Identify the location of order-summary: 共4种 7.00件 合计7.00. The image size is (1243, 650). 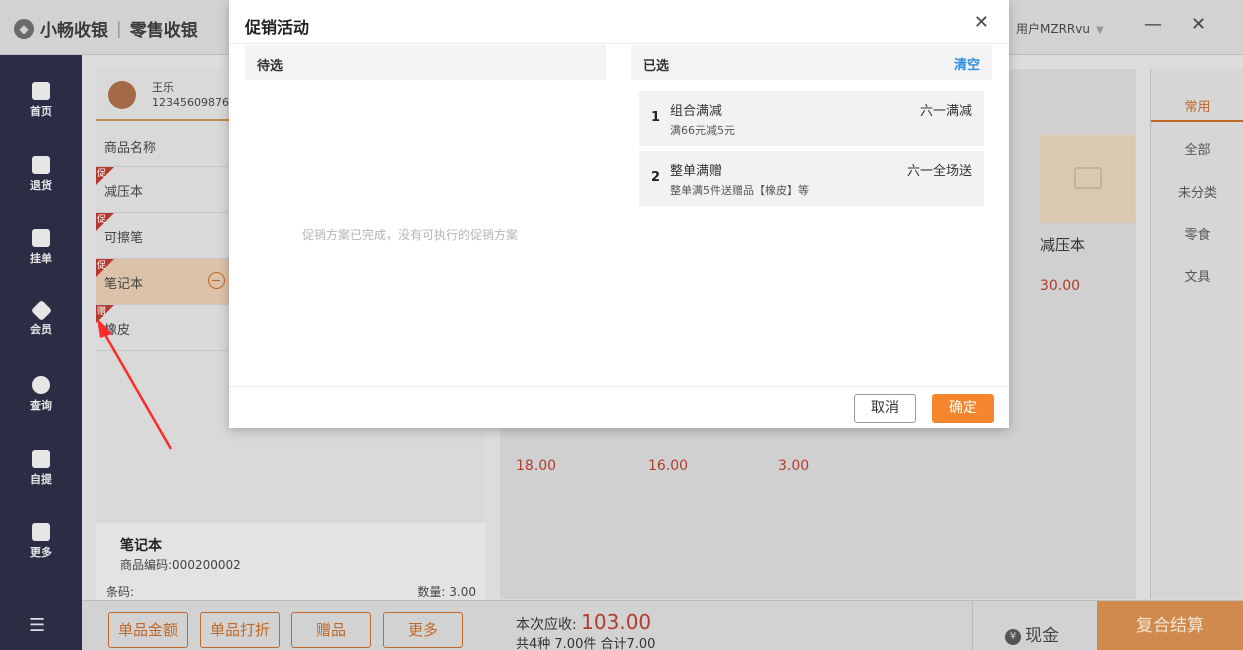
(586, 643).